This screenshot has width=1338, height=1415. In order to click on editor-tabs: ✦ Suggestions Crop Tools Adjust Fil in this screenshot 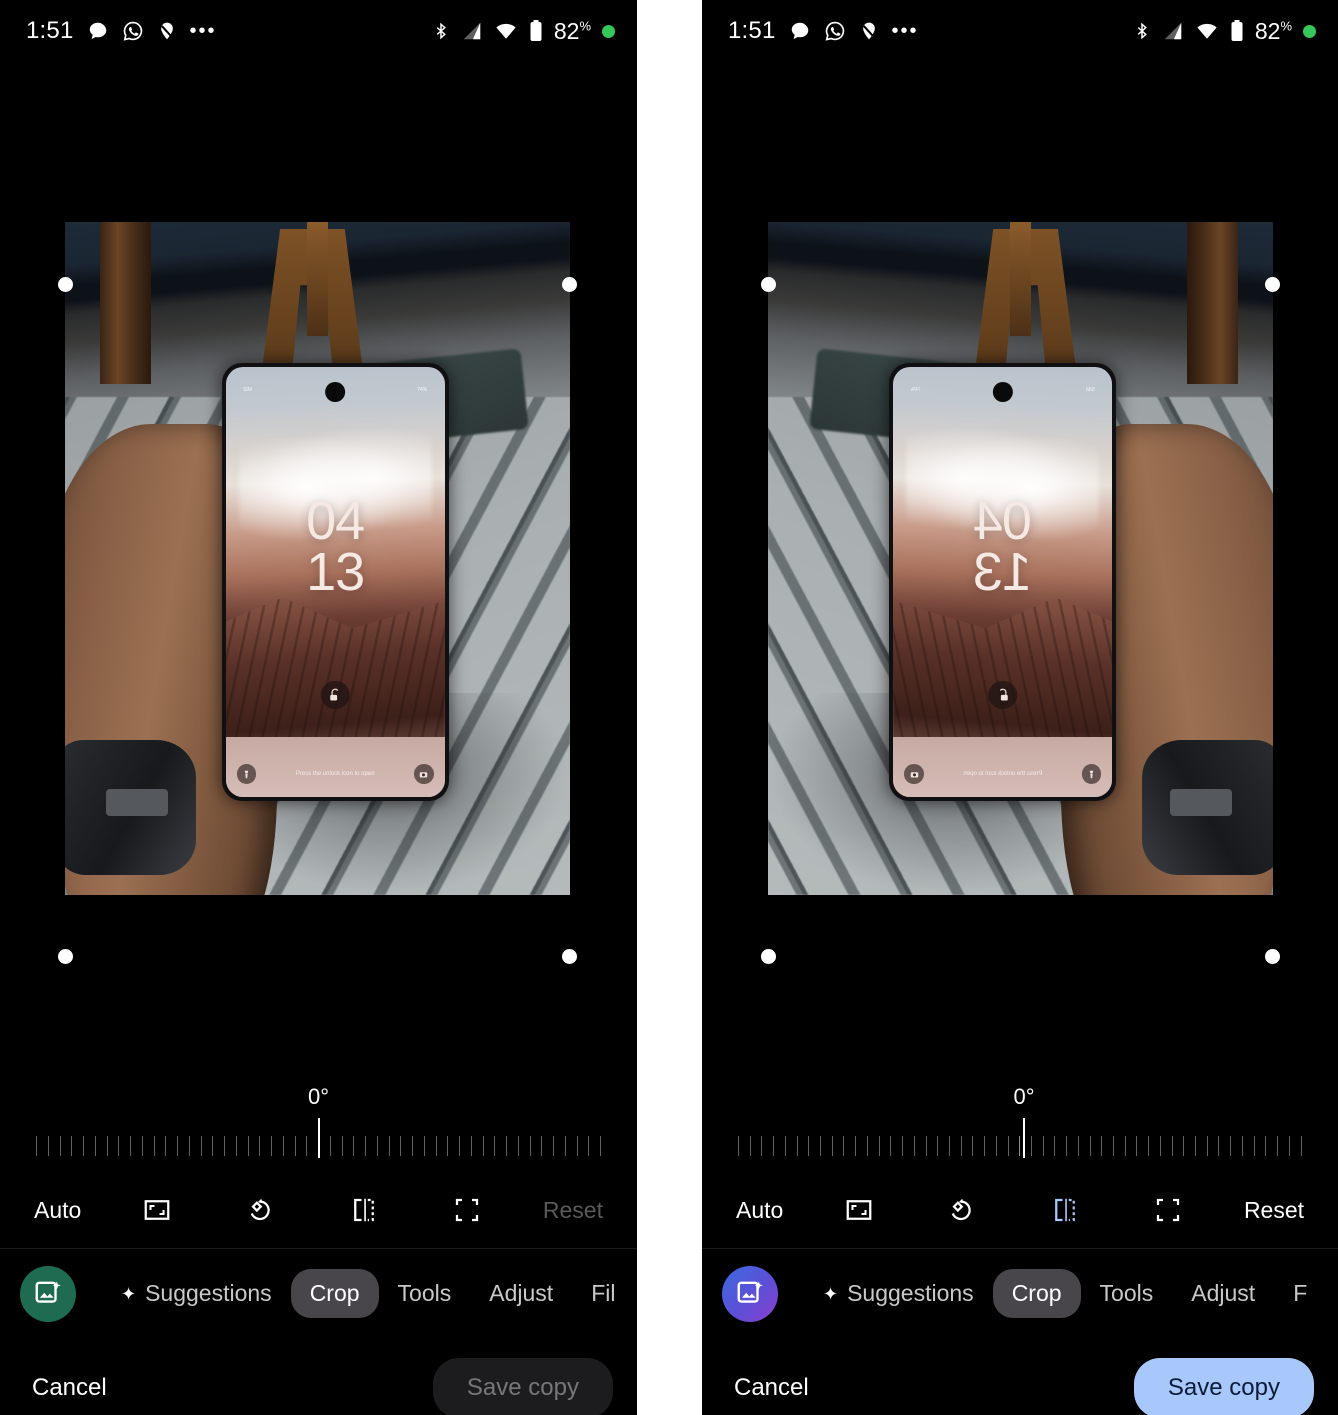, I will do `click(318, 1293)`.